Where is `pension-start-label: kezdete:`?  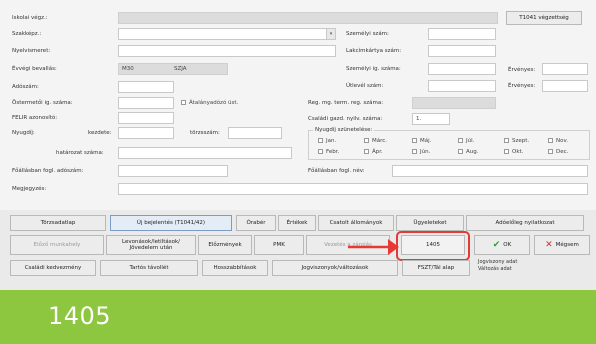 pension-start-label: kezdete: is located at coordinates (100, 133).